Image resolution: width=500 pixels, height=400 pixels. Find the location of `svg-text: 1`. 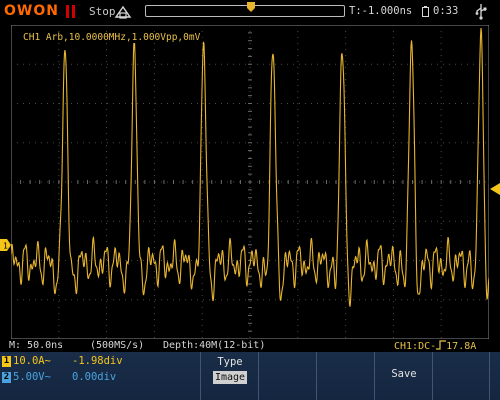

svg-text: 1 is located at coordinates (5, 246).